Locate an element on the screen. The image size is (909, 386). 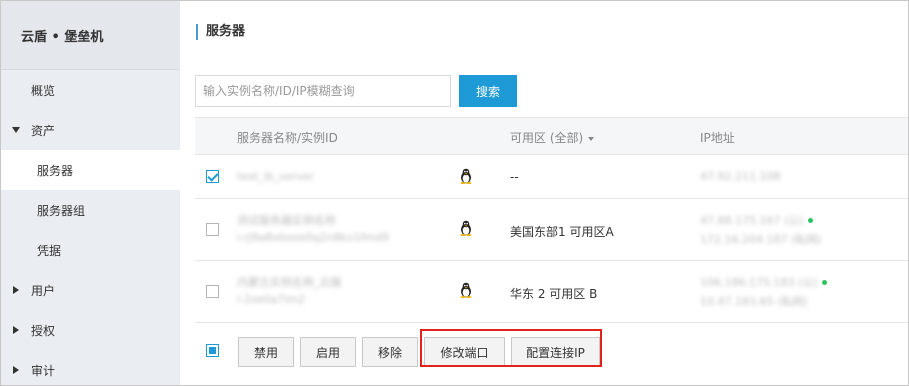
server-name: test_ib_server is located at coordinates (275, 176).